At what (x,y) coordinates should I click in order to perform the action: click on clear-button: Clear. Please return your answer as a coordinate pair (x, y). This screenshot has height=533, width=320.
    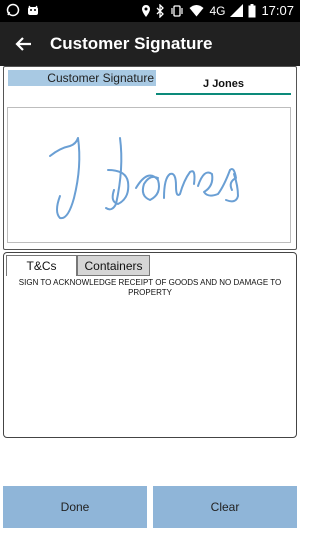
    Looking at the image, I should click on (225, 507).